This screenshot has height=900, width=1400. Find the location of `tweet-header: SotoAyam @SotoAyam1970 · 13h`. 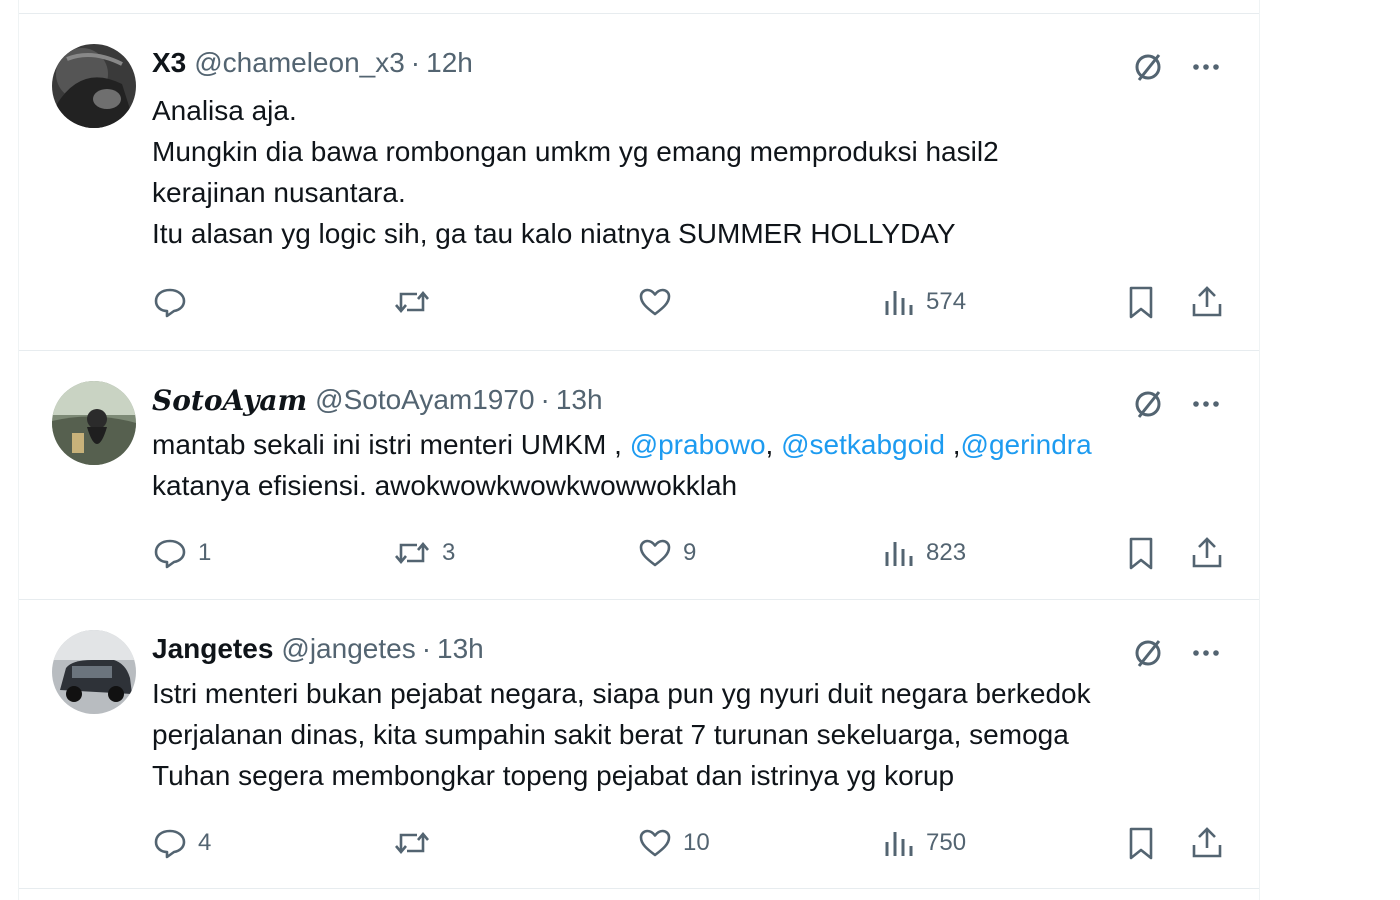

tweet-header: SotoAyam @SotoAyam1970 · 13h is located at coordinates (377, 400).